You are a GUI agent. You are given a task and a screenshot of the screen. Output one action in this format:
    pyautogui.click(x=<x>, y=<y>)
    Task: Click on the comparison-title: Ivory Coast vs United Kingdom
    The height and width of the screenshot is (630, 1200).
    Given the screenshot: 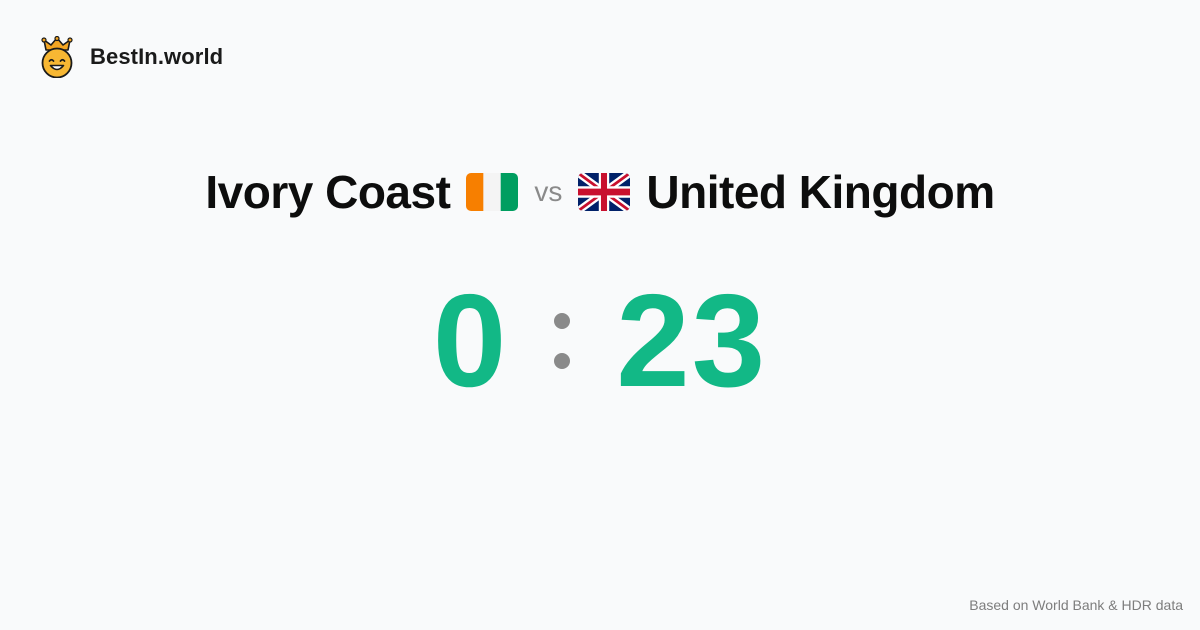 What is the action you would take?
    pyautogui.click(x=600, y=192)
    